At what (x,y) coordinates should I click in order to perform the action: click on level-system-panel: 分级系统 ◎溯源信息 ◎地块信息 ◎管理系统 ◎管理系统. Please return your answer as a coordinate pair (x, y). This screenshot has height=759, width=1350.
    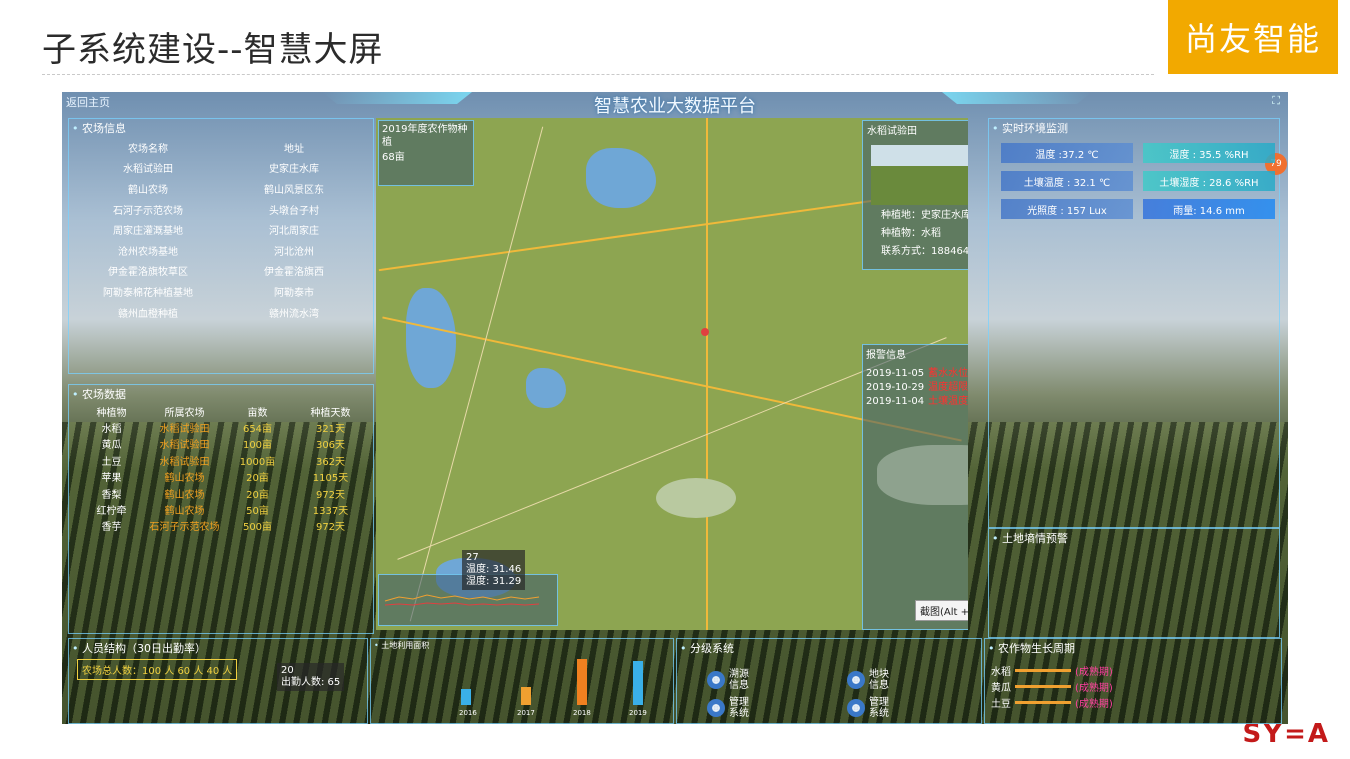
    Looking at the image, I should click on (829, 681).